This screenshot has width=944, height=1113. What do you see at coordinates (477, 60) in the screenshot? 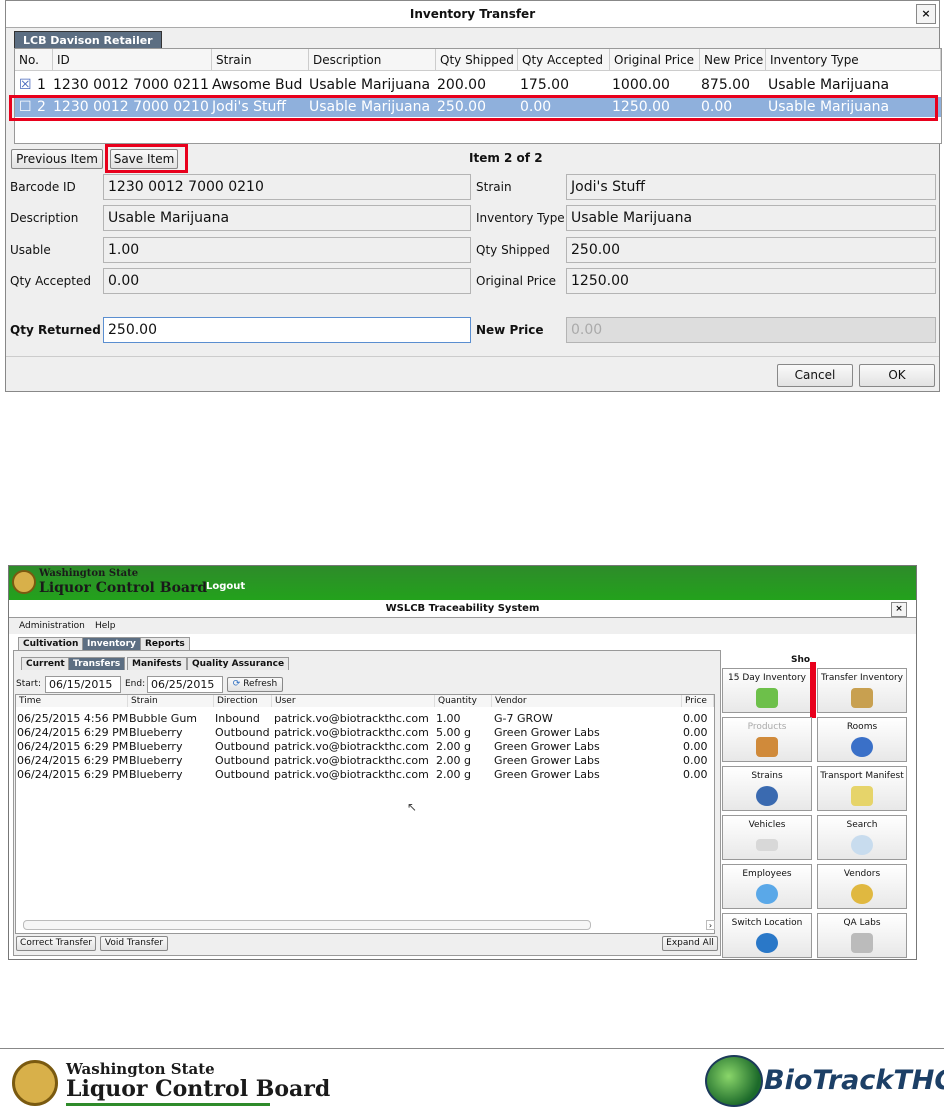
I see `col-header-qty-shipped: Qty Shipped` at bounding box center [477, 60].